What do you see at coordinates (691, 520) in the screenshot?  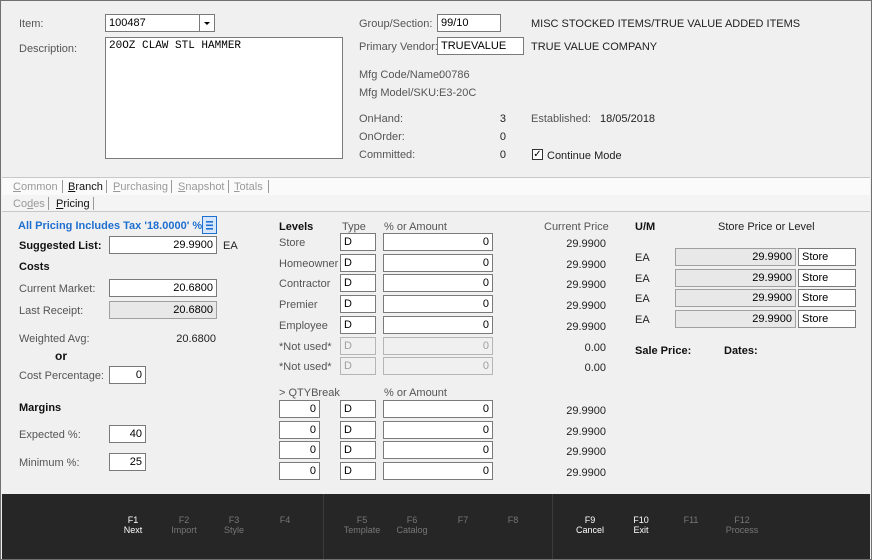 I see `function-key-f11: F11` at bounding box center [691, 520].